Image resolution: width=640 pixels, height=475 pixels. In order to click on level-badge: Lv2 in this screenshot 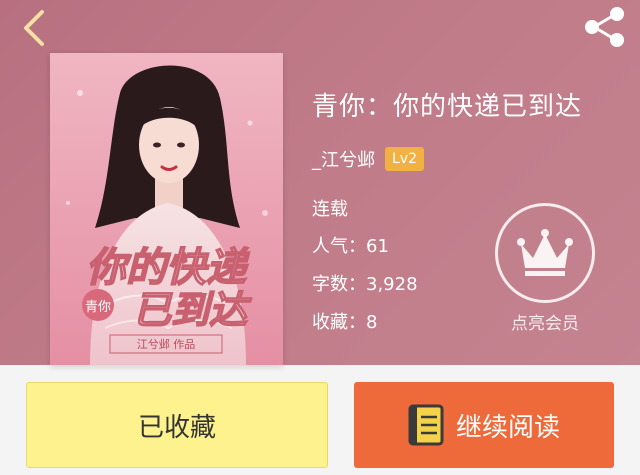, I will do `click(404, 159)`.